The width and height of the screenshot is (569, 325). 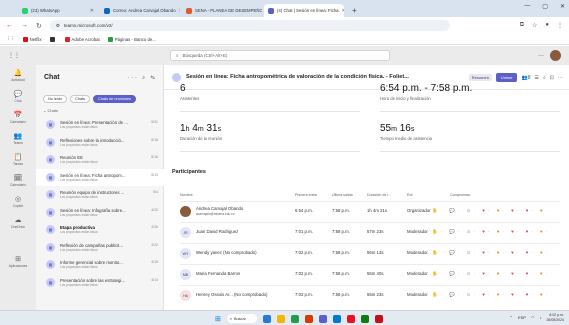 What do you see at coordinates (271, 10) in the screenshot?
I see `tab-favicon-icon` at bounding box center [271, 10].